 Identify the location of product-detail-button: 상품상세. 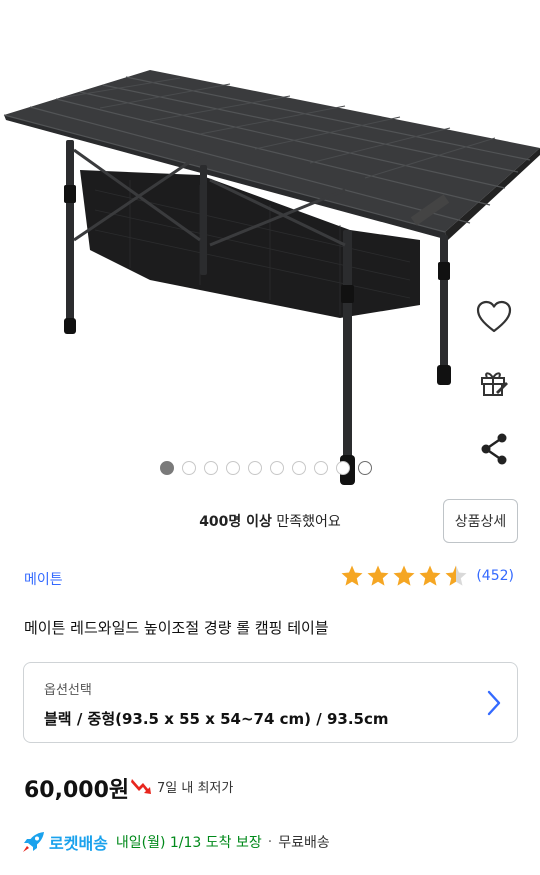
(480, 521).